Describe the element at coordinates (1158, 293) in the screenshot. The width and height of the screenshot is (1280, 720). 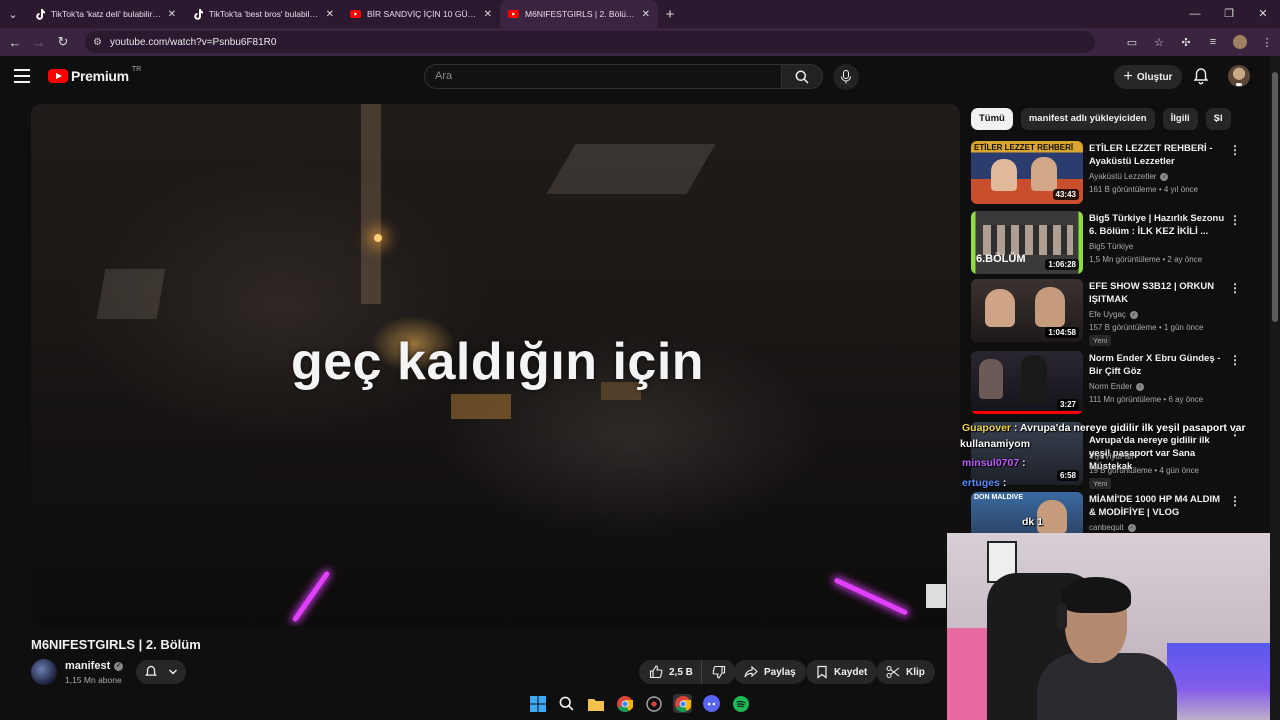
I see `recommendation-title: EFE SHOW S3B12 | ORKUN IŞITMAK` at that location.